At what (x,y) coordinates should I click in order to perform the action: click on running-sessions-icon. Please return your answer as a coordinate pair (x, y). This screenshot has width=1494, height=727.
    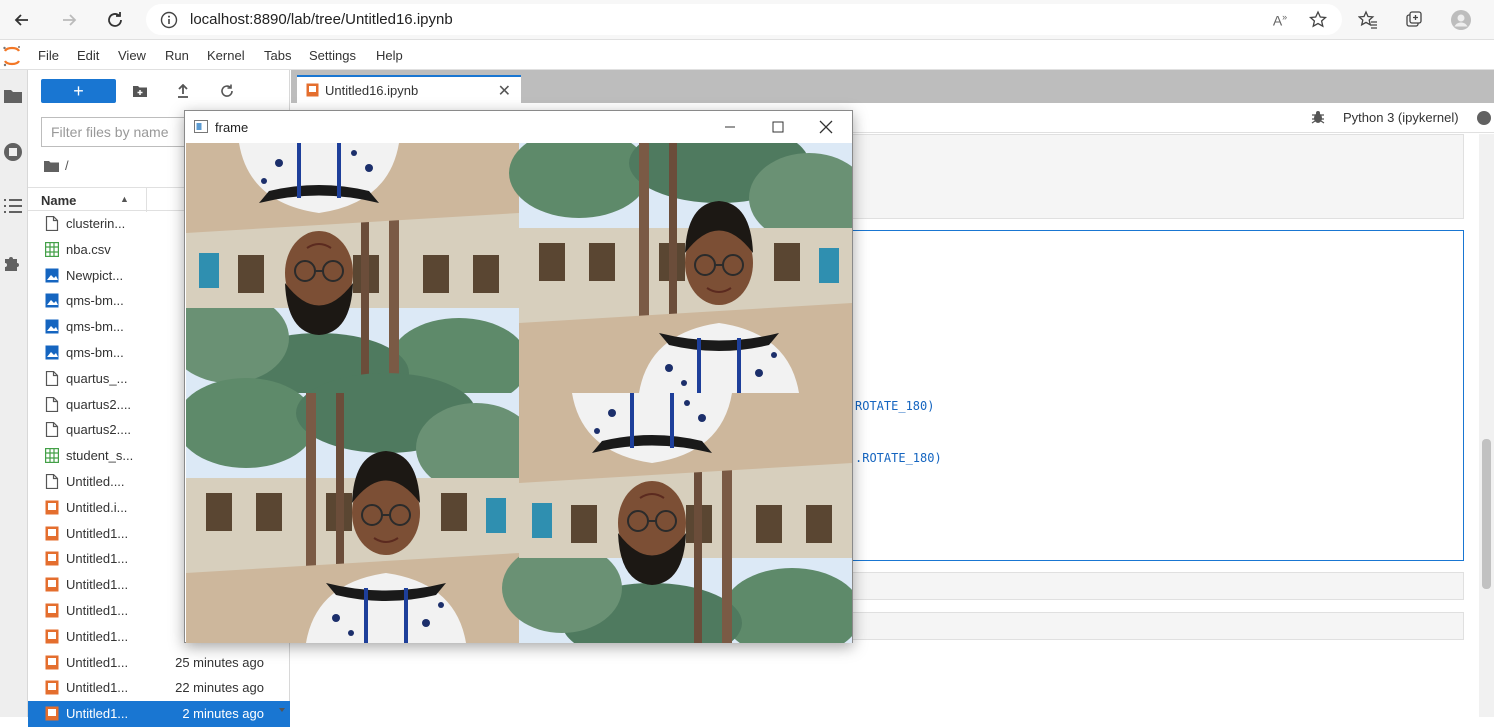
    Looking at the image, I should click on (13, 152).